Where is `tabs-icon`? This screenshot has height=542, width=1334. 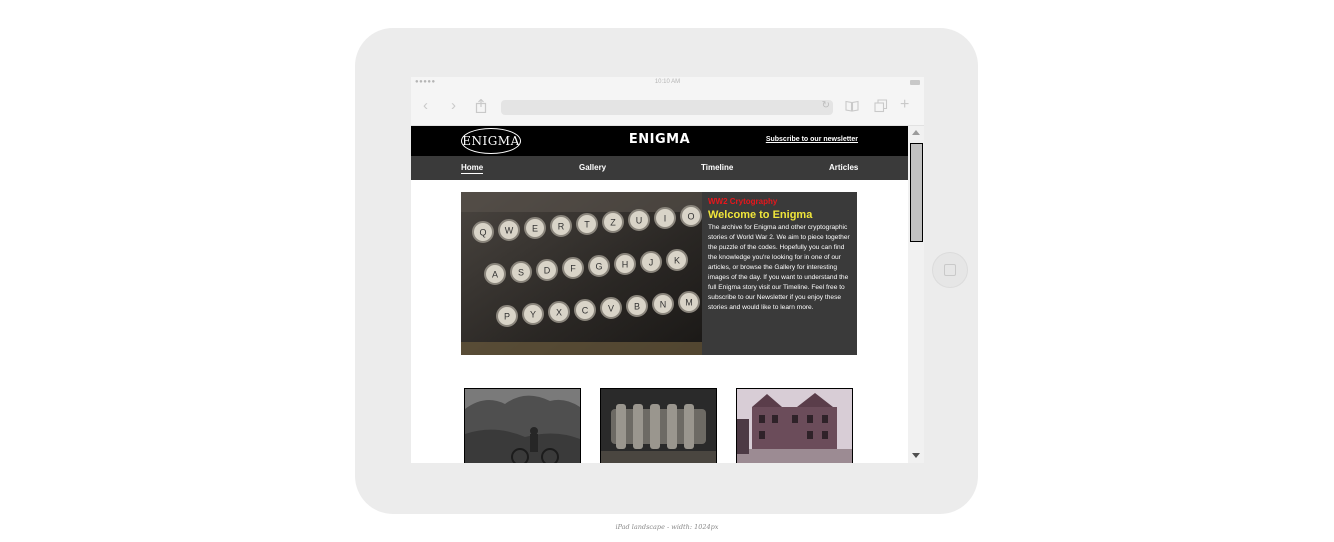
tabs-icon is located at coordinates (881, 106).